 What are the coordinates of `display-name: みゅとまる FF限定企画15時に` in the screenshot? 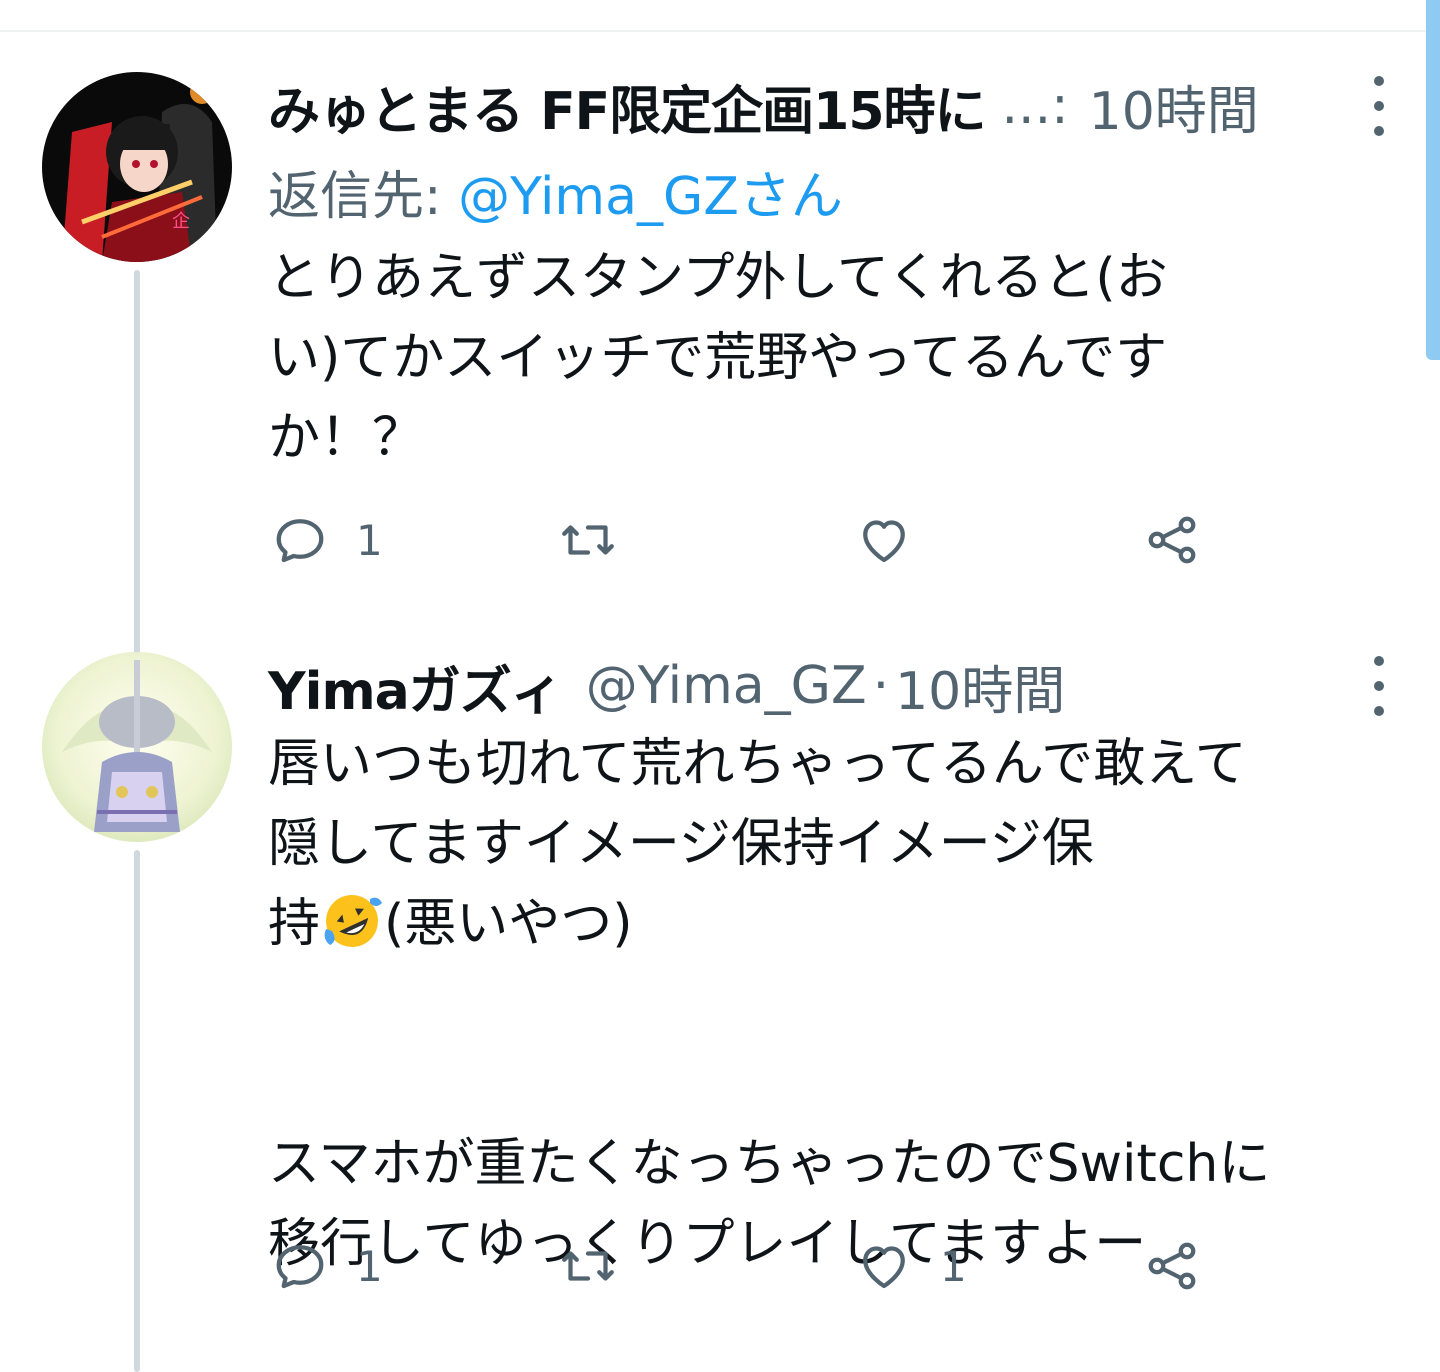 It's located at (627, 106).